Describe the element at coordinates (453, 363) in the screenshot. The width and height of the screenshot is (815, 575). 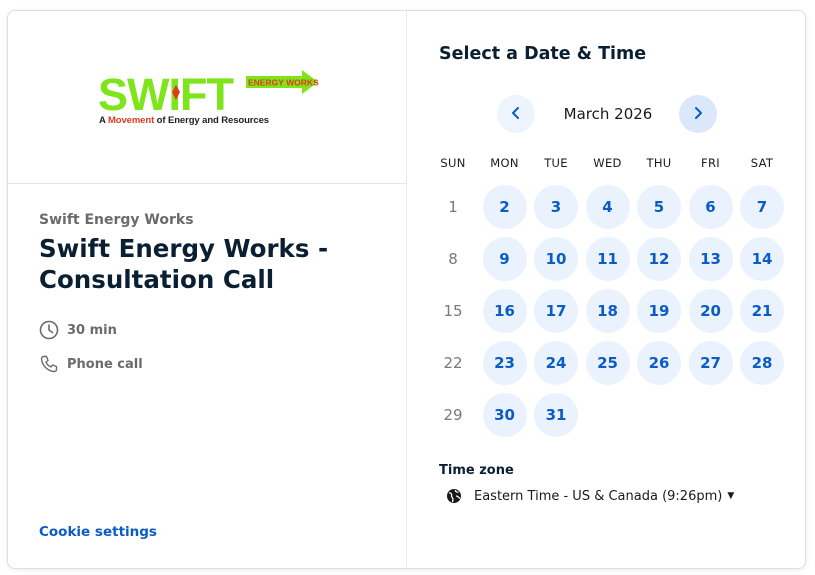
I see `unavailable-date: 22` at that location.